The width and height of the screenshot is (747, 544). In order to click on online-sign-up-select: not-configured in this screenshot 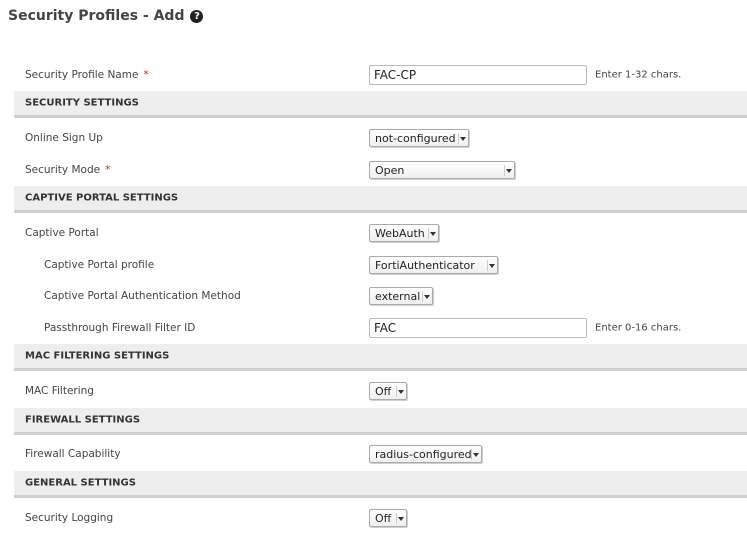, I will do `click(419, 138)`.